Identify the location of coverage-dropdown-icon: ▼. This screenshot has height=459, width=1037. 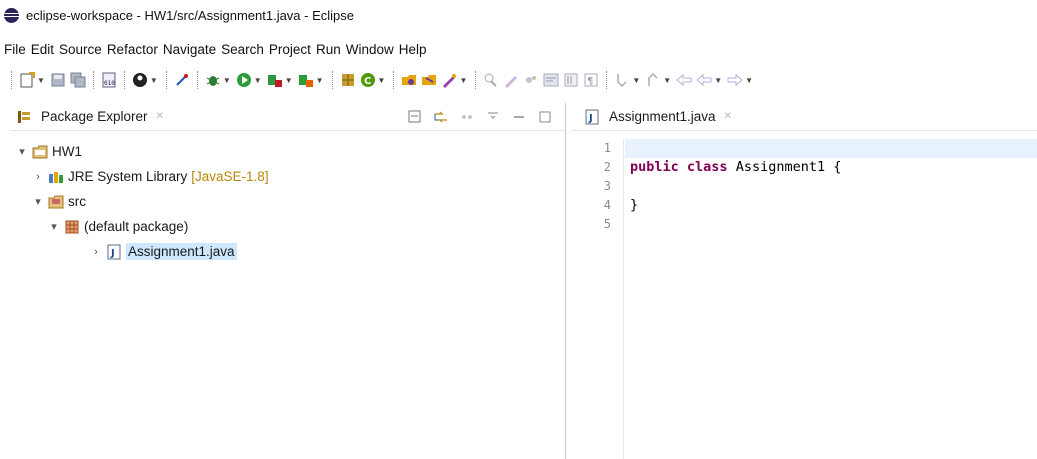
(320, 80).